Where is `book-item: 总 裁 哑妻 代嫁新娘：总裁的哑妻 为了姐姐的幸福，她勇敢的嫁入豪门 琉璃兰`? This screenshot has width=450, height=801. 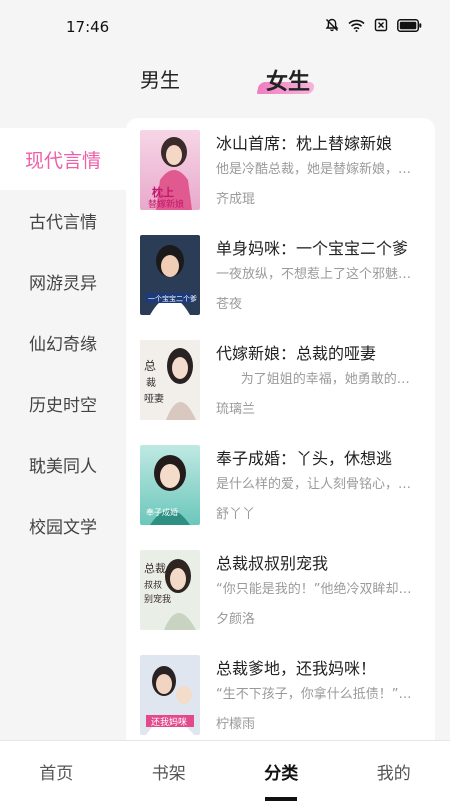 book-item: 总 裁 哑妻 代嫁新娘：总裁的哑妻 为了姐姐的幸福，她勇敢的嫁入豪门 琉璃兰 is located at coordinates (280, 380).